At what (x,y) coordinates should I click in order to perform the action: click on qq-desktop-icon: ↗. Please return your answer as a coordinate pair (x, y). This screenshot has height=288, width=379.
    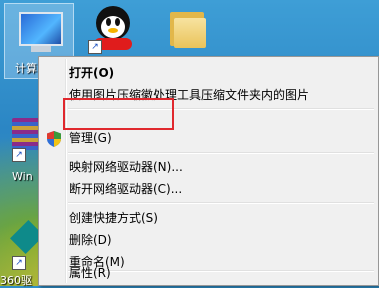
    Looking at the image, I should click on (112, 31).